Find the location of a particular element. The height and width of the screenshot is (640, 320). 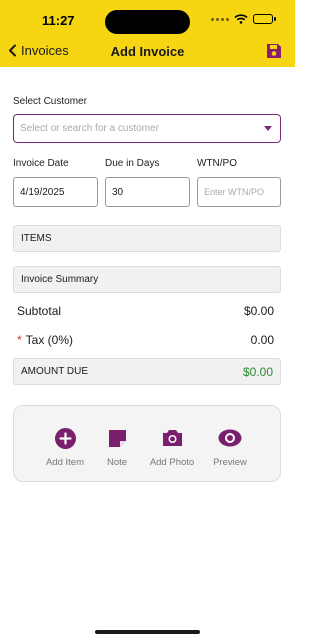

note-icon is located at coordinates (117, 438).